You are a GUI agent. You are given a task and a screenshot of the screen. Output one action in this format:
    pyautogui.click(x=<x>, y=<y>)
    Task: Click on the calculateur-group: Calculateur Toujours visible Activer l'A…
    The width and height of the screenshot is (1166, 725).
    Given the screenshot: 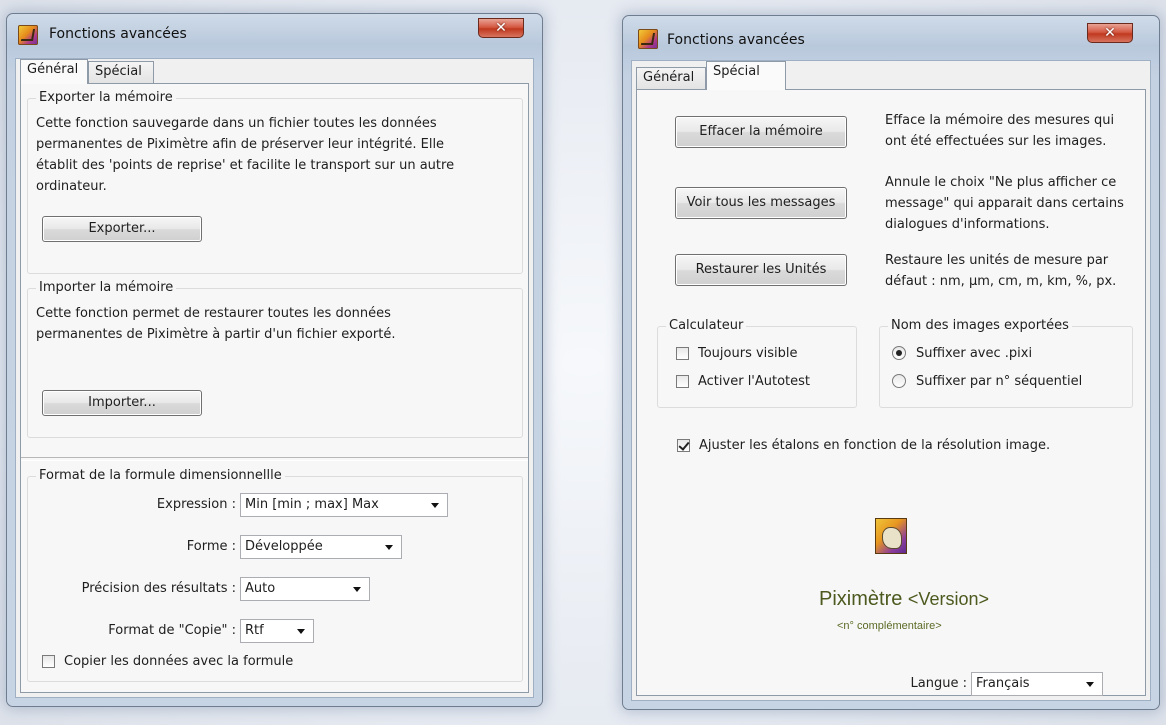 What is the action you would take?
    pyautogui.click(x=757, y=363)
    